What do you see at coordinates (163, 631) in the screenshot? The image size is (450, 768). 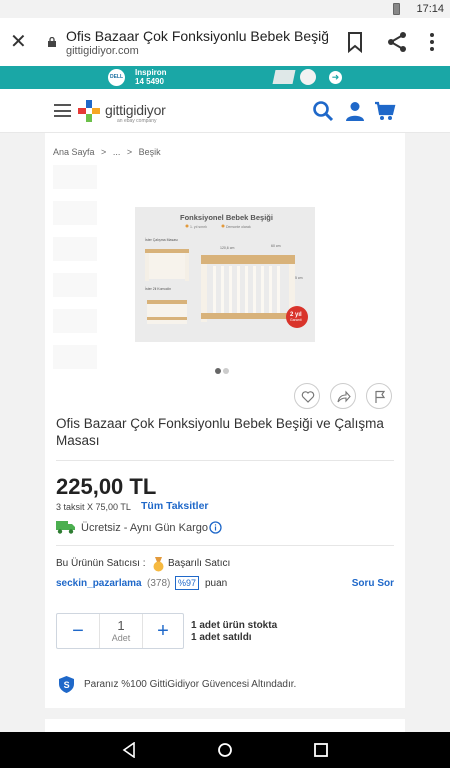 I see `increase-quantity-button: +` at bounding box center [163, 631].